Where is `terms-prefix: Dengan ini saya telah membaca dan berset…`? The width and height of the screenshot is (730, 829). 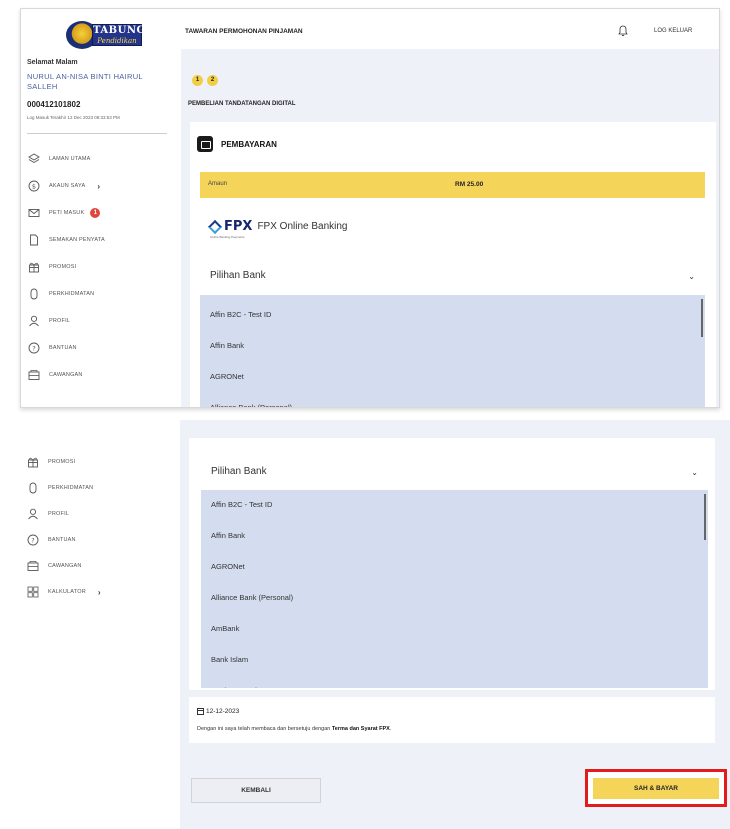 terms-prefix: Dengan ini saya telah membaca dan berset… is located at coordinates (264, 729).